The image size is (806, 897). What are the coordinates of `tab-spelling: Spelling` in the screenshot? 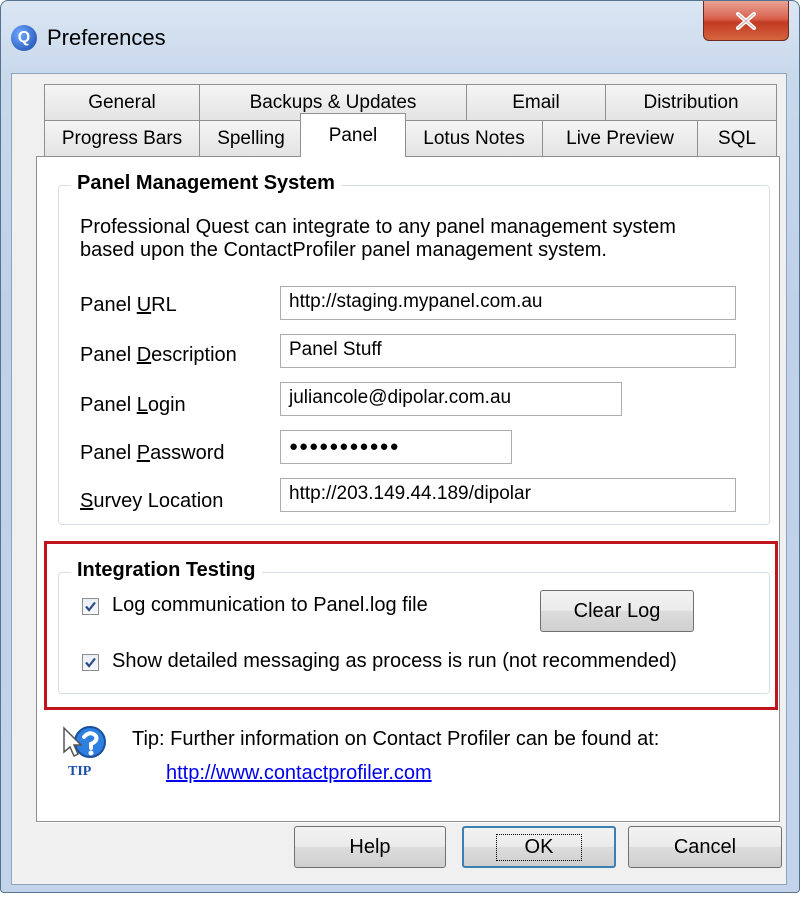 It's located at (251, 138).